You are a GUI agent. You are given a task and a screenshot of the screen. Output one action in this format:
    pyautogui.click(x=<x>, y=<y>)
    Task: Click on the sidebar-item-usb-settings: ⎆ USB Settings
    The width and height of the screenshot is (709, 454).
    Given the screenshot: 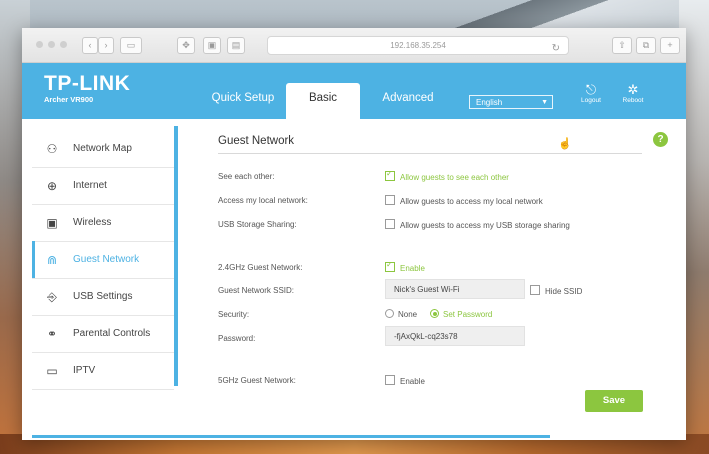 What is the action you would take?
    pyautogui.click(x=103, y=297)
    